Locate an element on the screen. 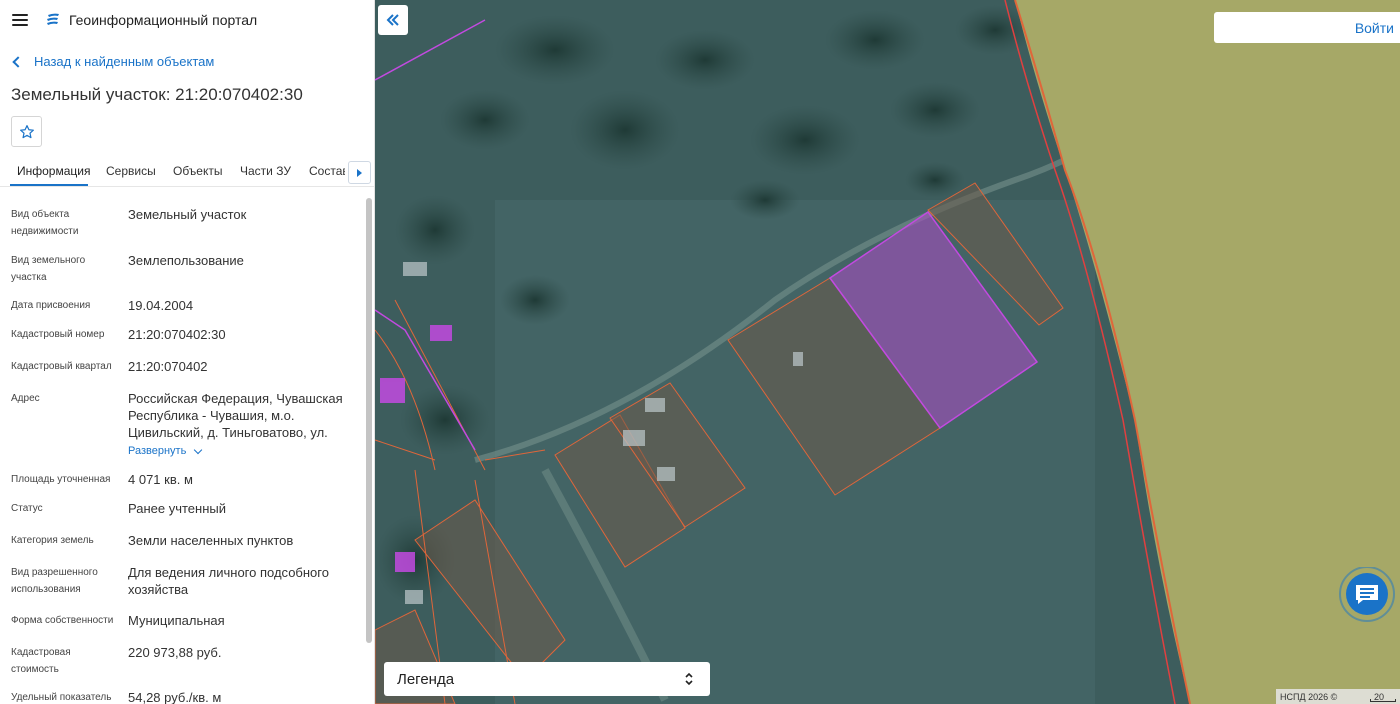  chevron-left-icon is located at coordinates (18, 61).